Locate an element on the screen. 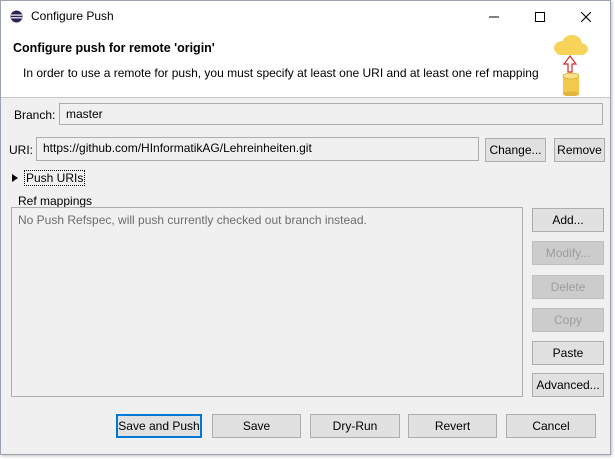 This screenshot has width=615, height=459. expand-arrow-icon is located at coordinates (15, 178).